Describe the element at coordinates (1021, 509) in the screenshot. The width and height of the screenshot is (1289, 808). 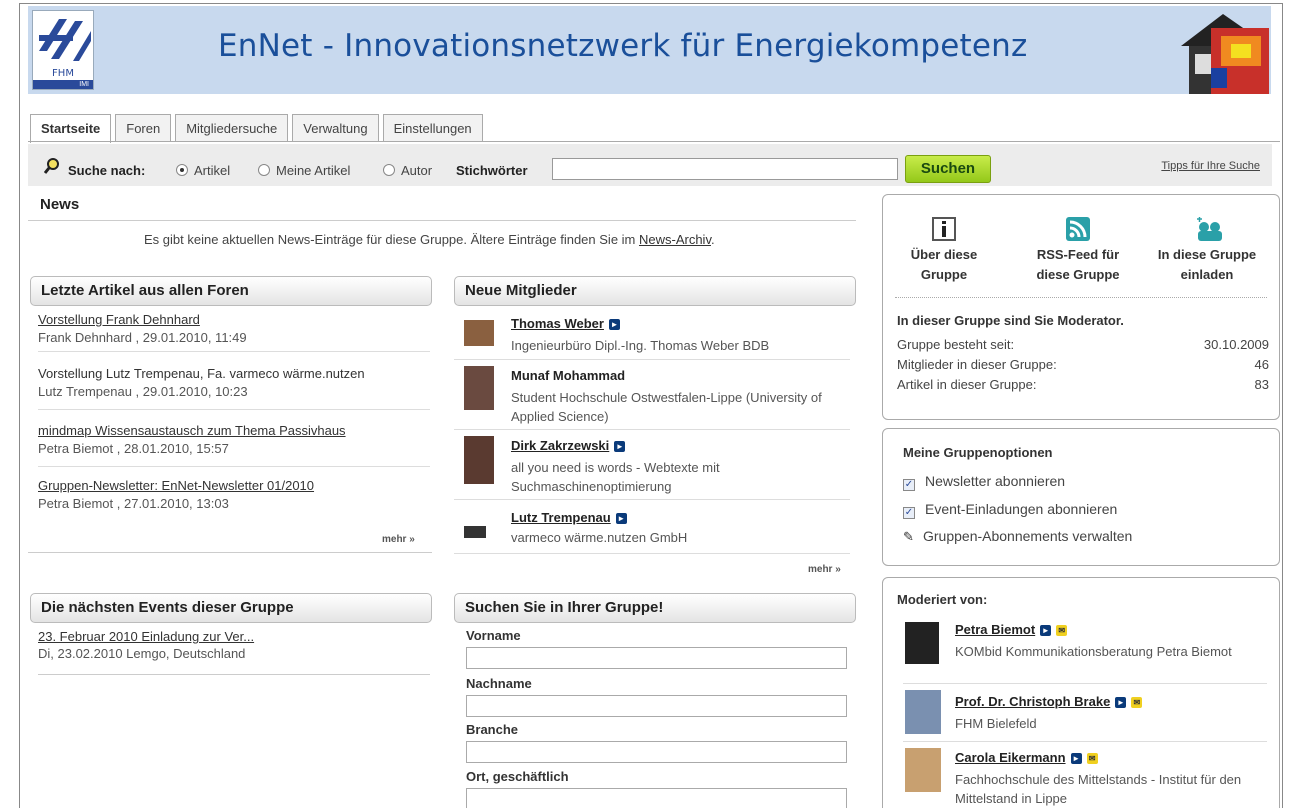
I see `option-events-label: Event-Einladungen abonnieren` at that location.